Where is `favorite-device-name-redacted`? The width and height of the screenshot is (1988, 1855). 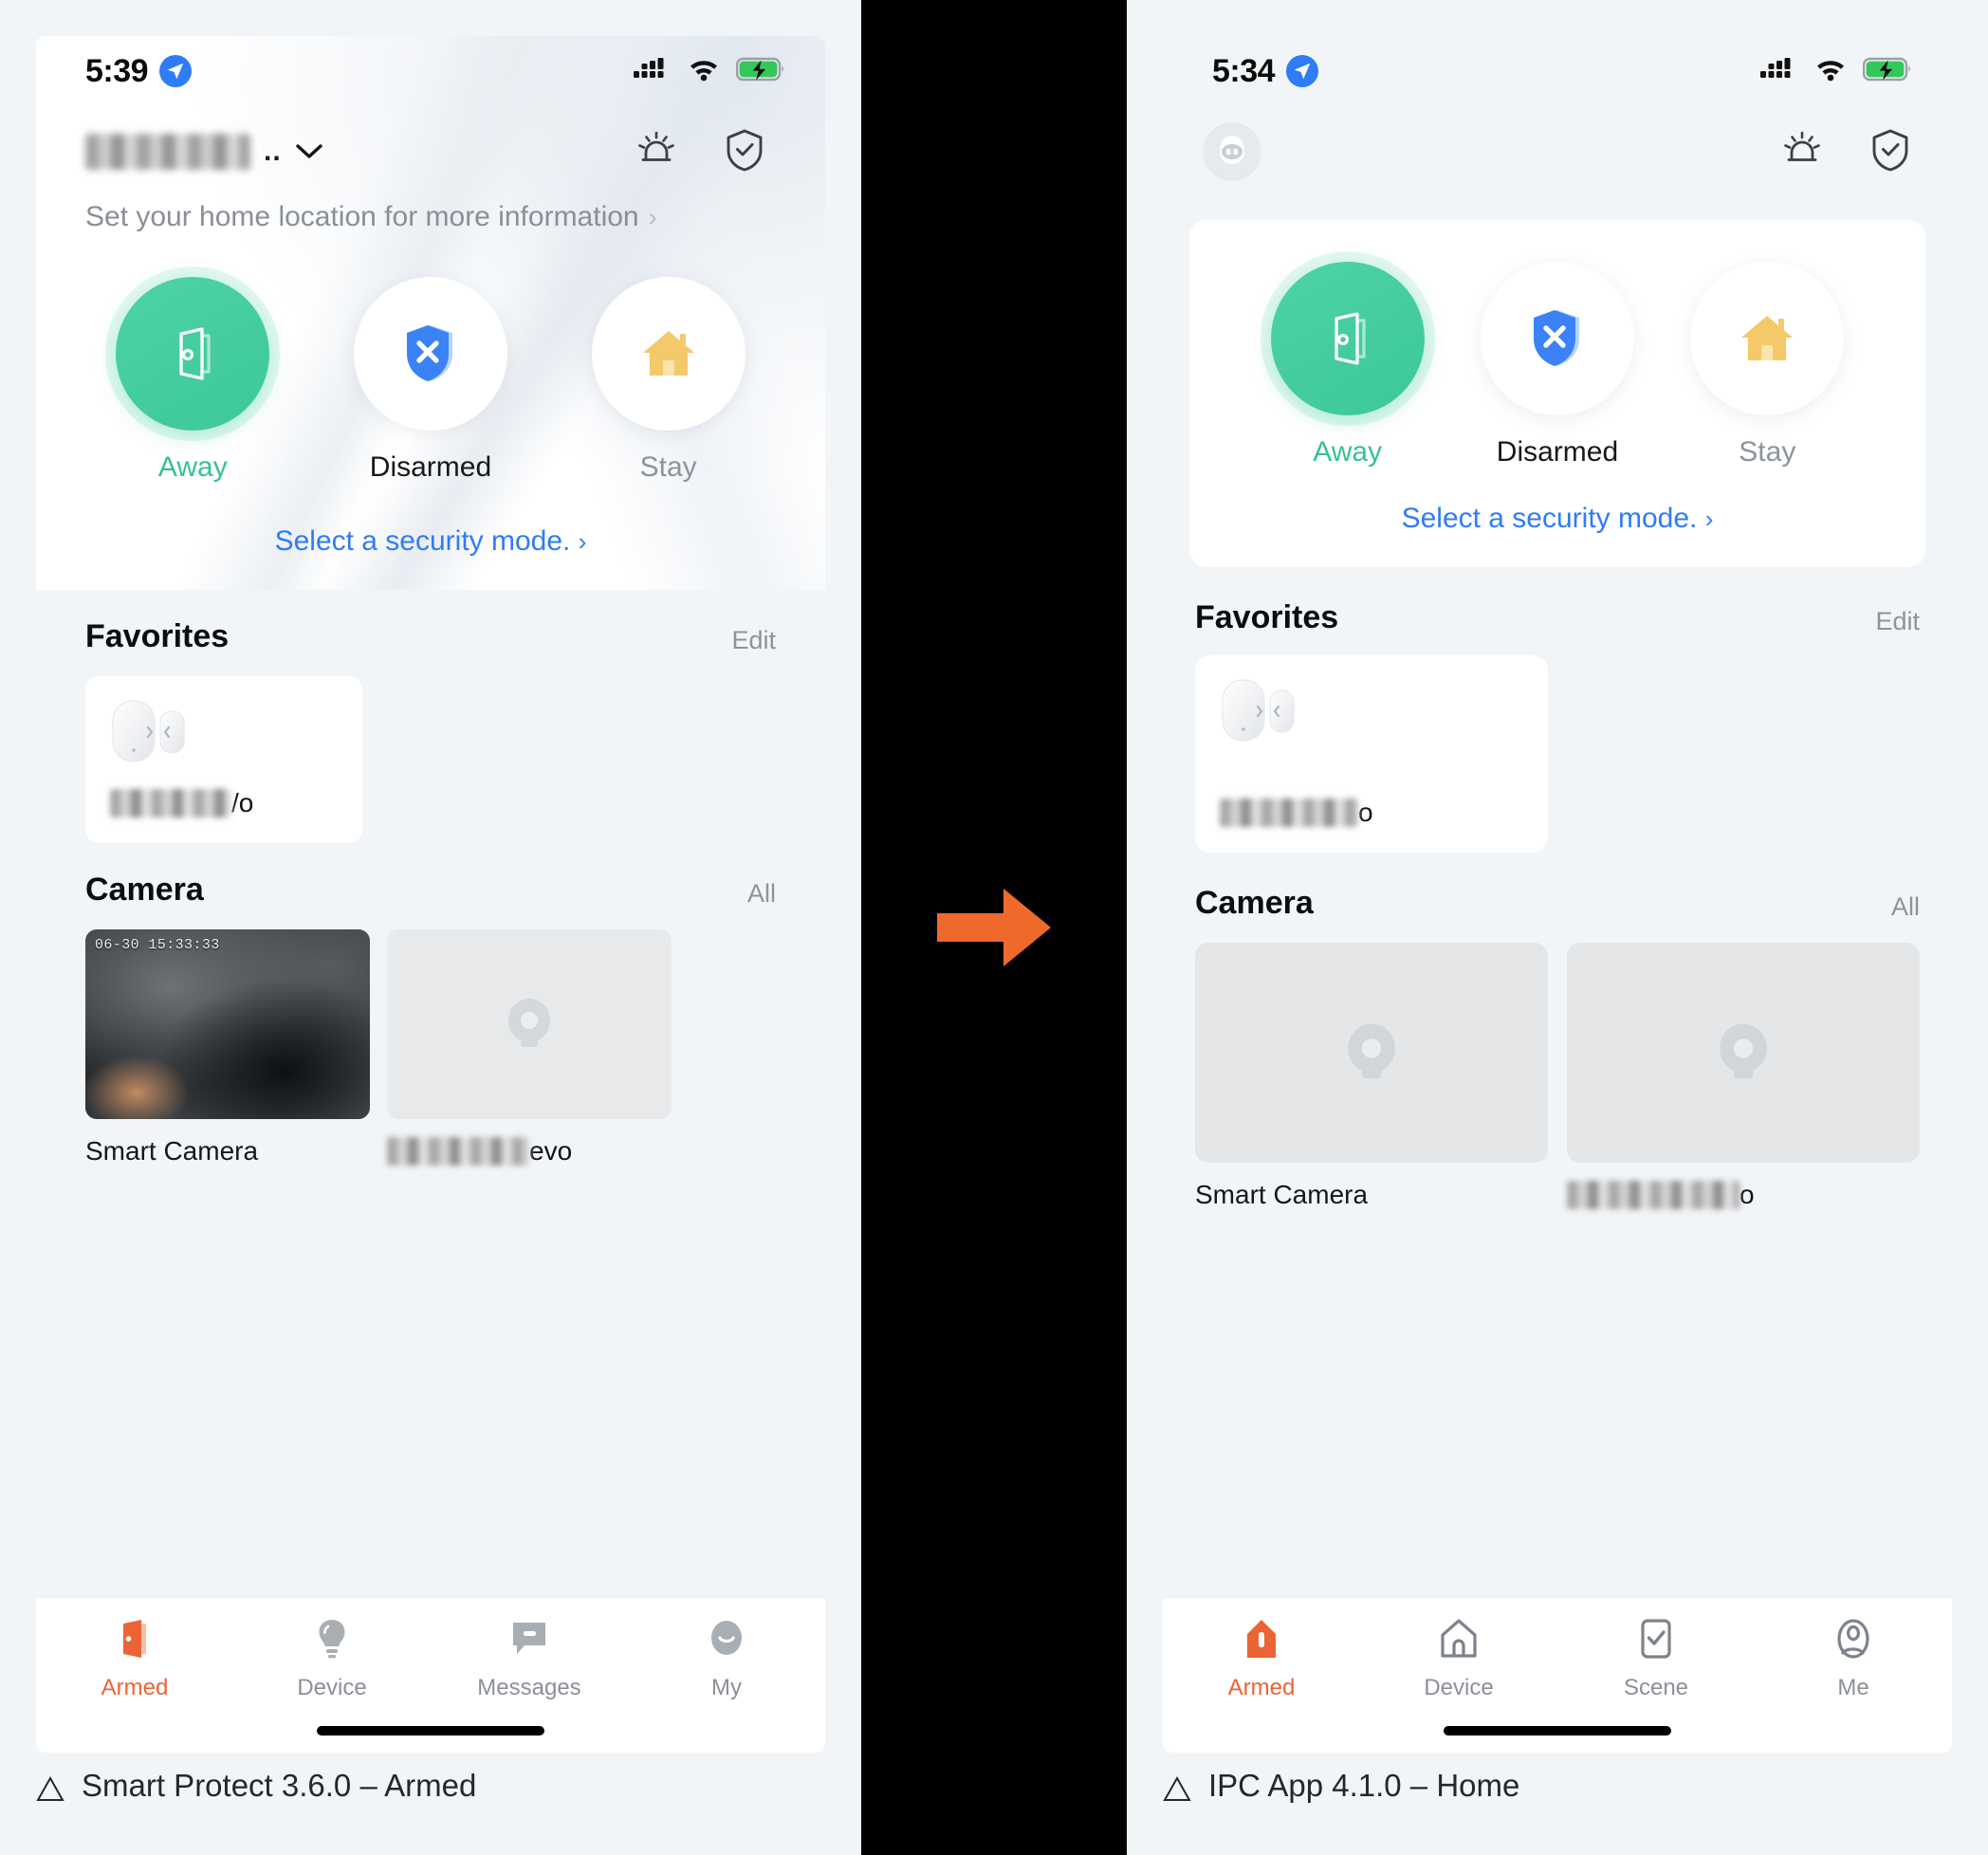
favorite-device-name-redacted is located at coordinates (1289, 813).